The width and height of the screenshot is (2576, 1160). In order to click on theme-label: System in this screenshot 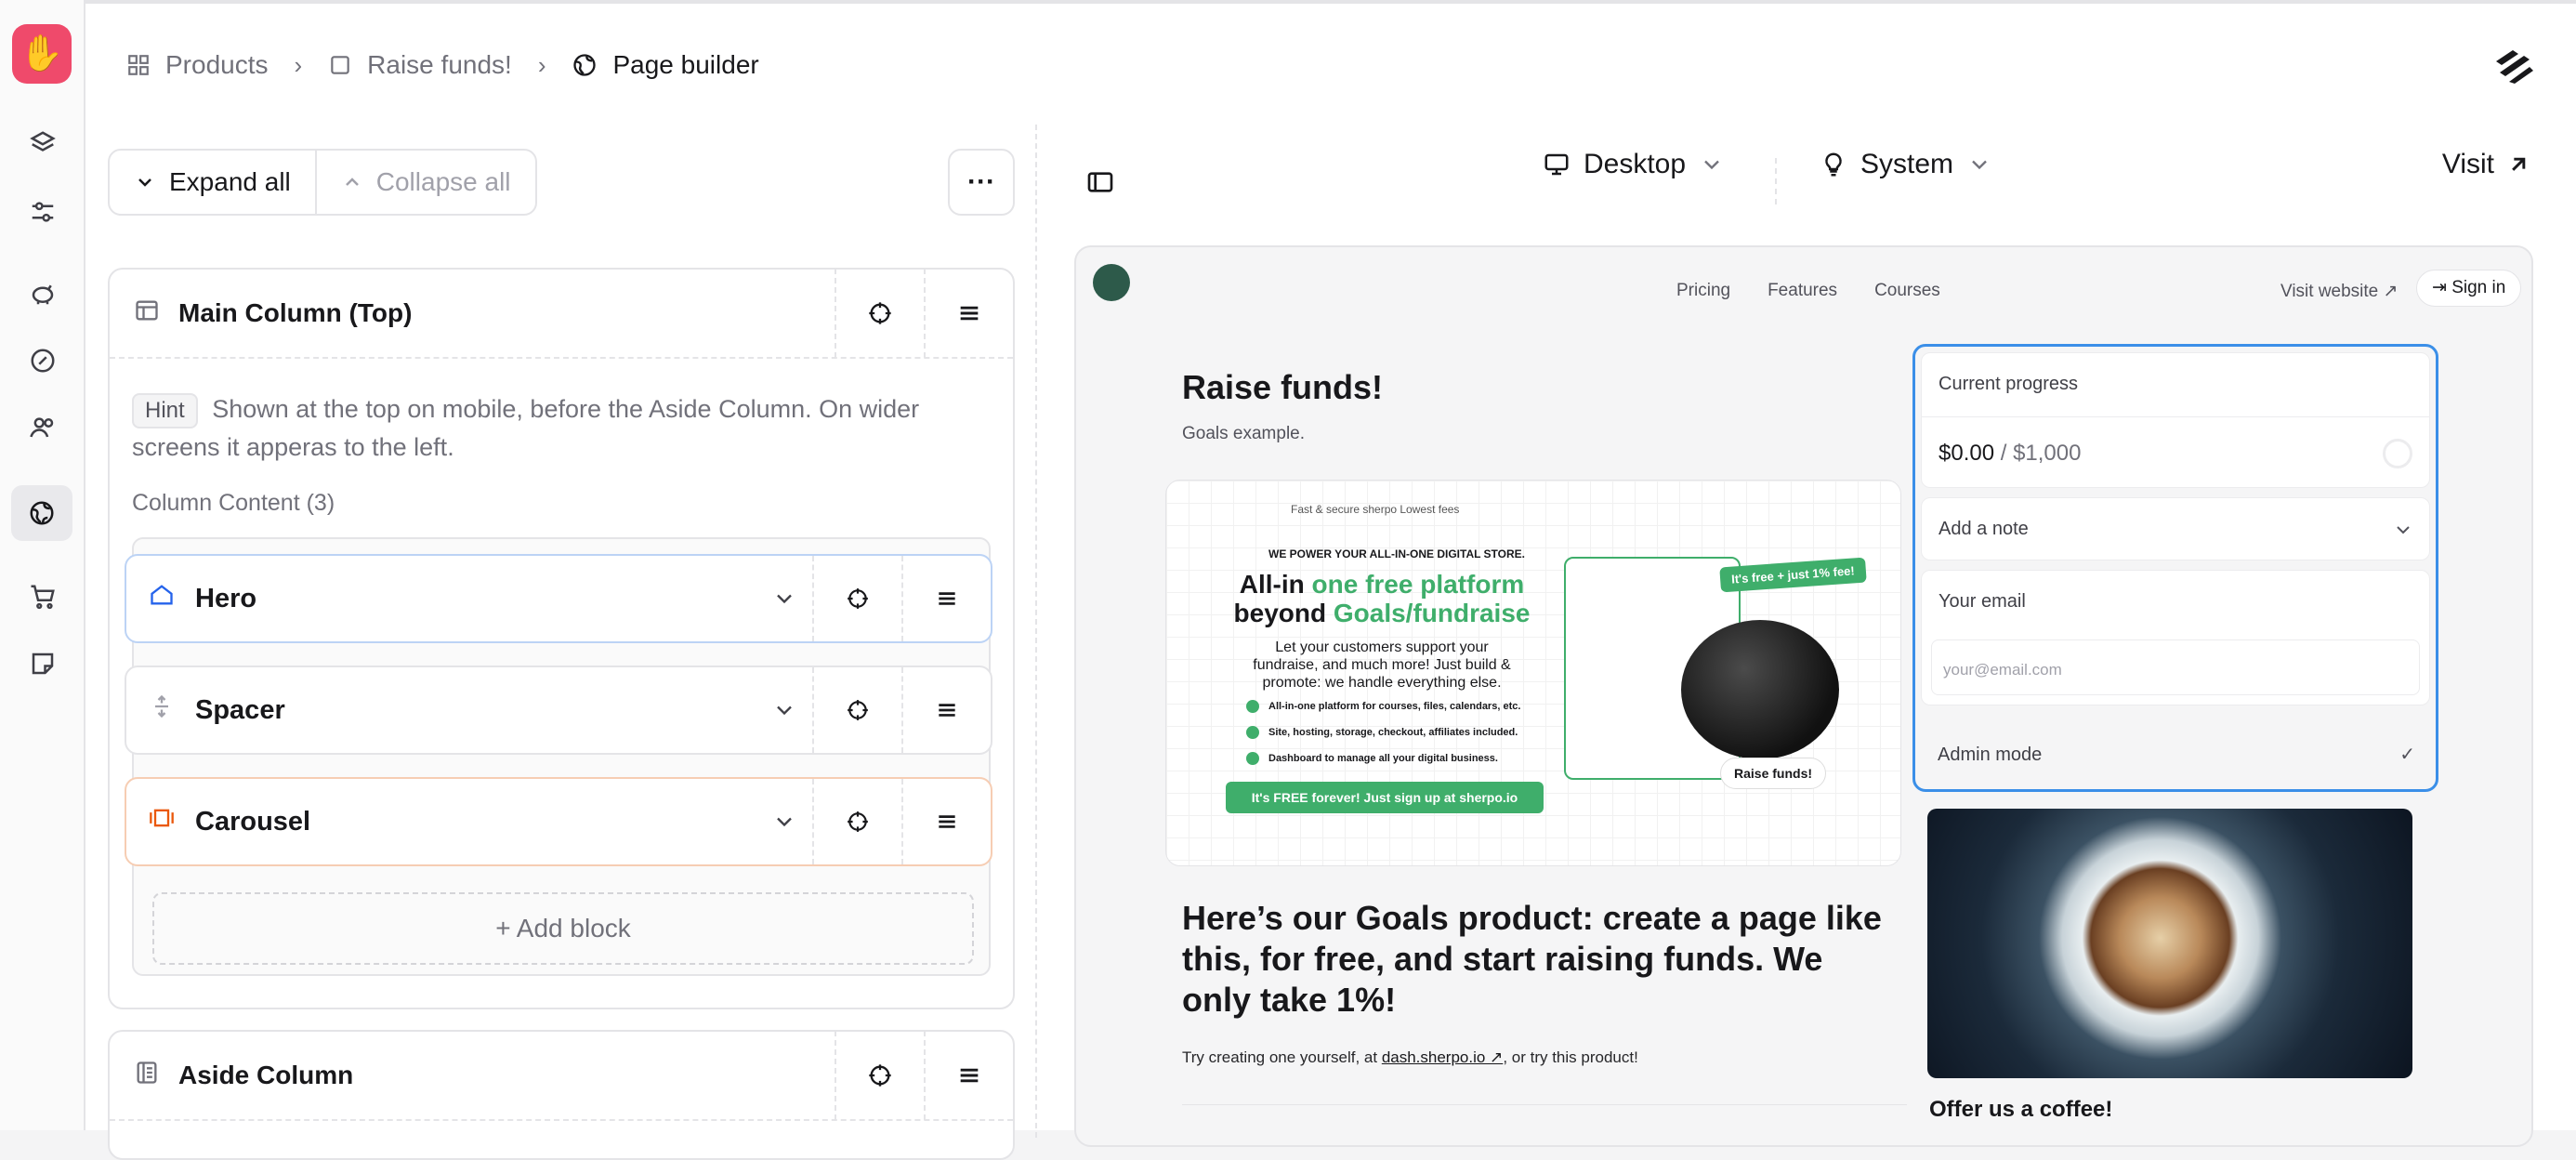, I will do `click(1907, 164)`.